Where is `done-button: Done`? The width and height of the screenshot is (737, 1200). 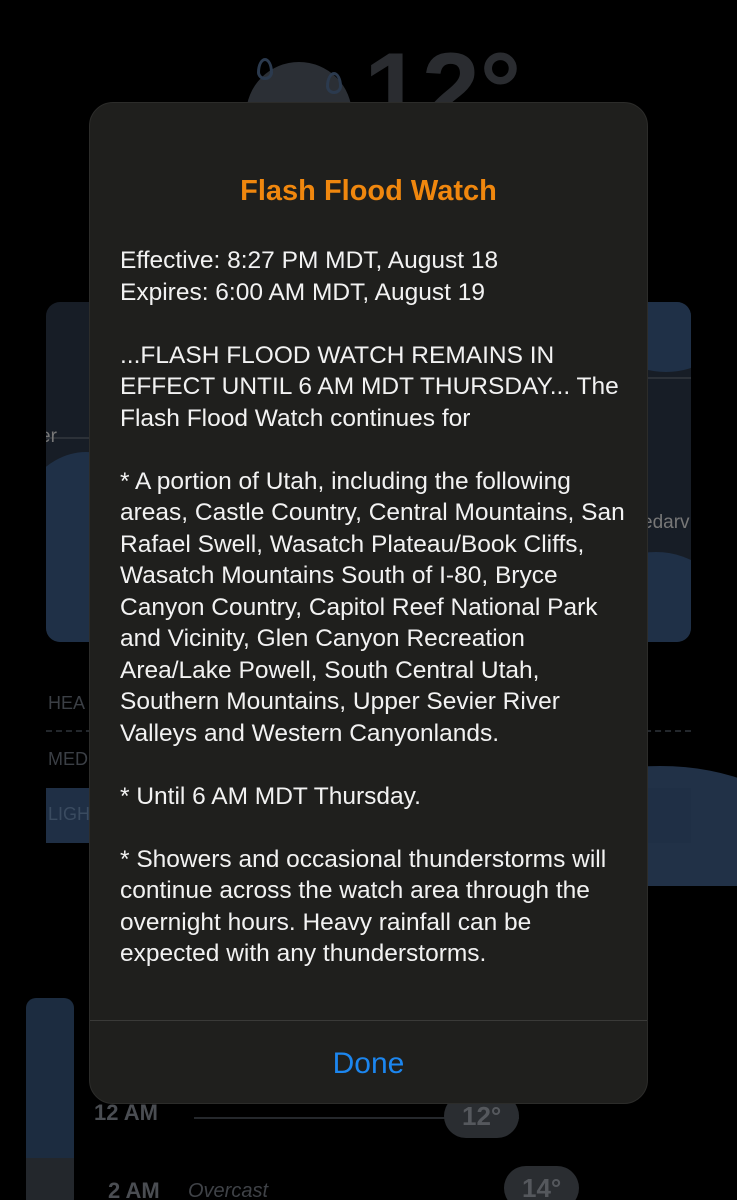 done-button: Done is located at coordinates (368, 1062).